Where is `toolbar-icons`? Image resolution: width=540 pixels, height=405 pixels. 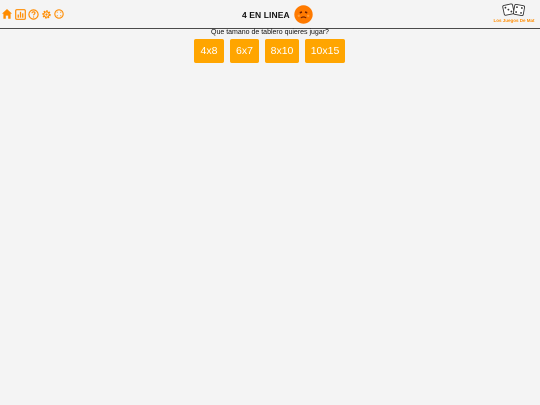
toolbar-icons is located at coordinates (33, 14).